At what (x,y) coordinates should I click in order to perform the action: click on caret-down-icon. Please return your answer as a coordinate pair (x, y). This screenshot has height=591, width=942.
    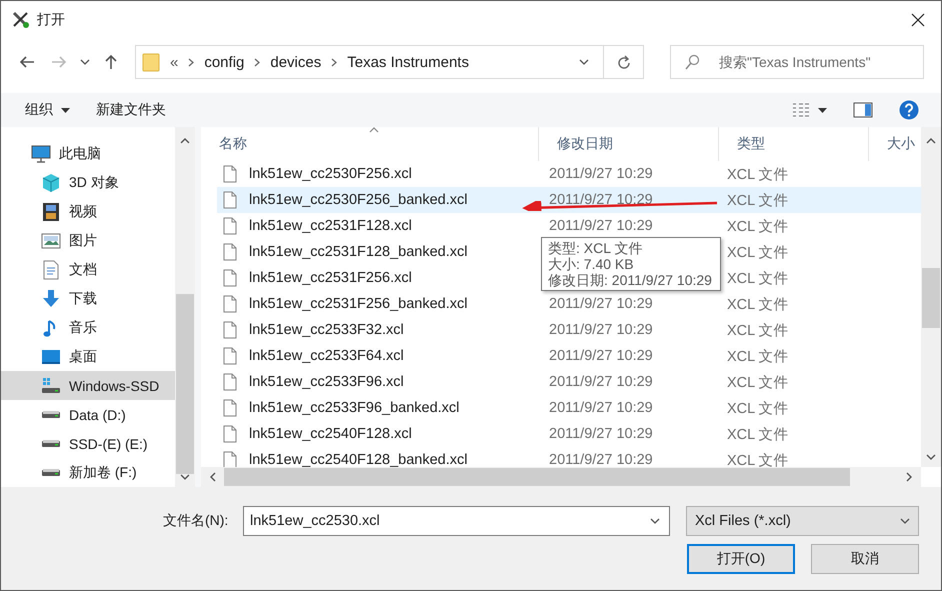
    Looking at the image, I should click on (65, 110).